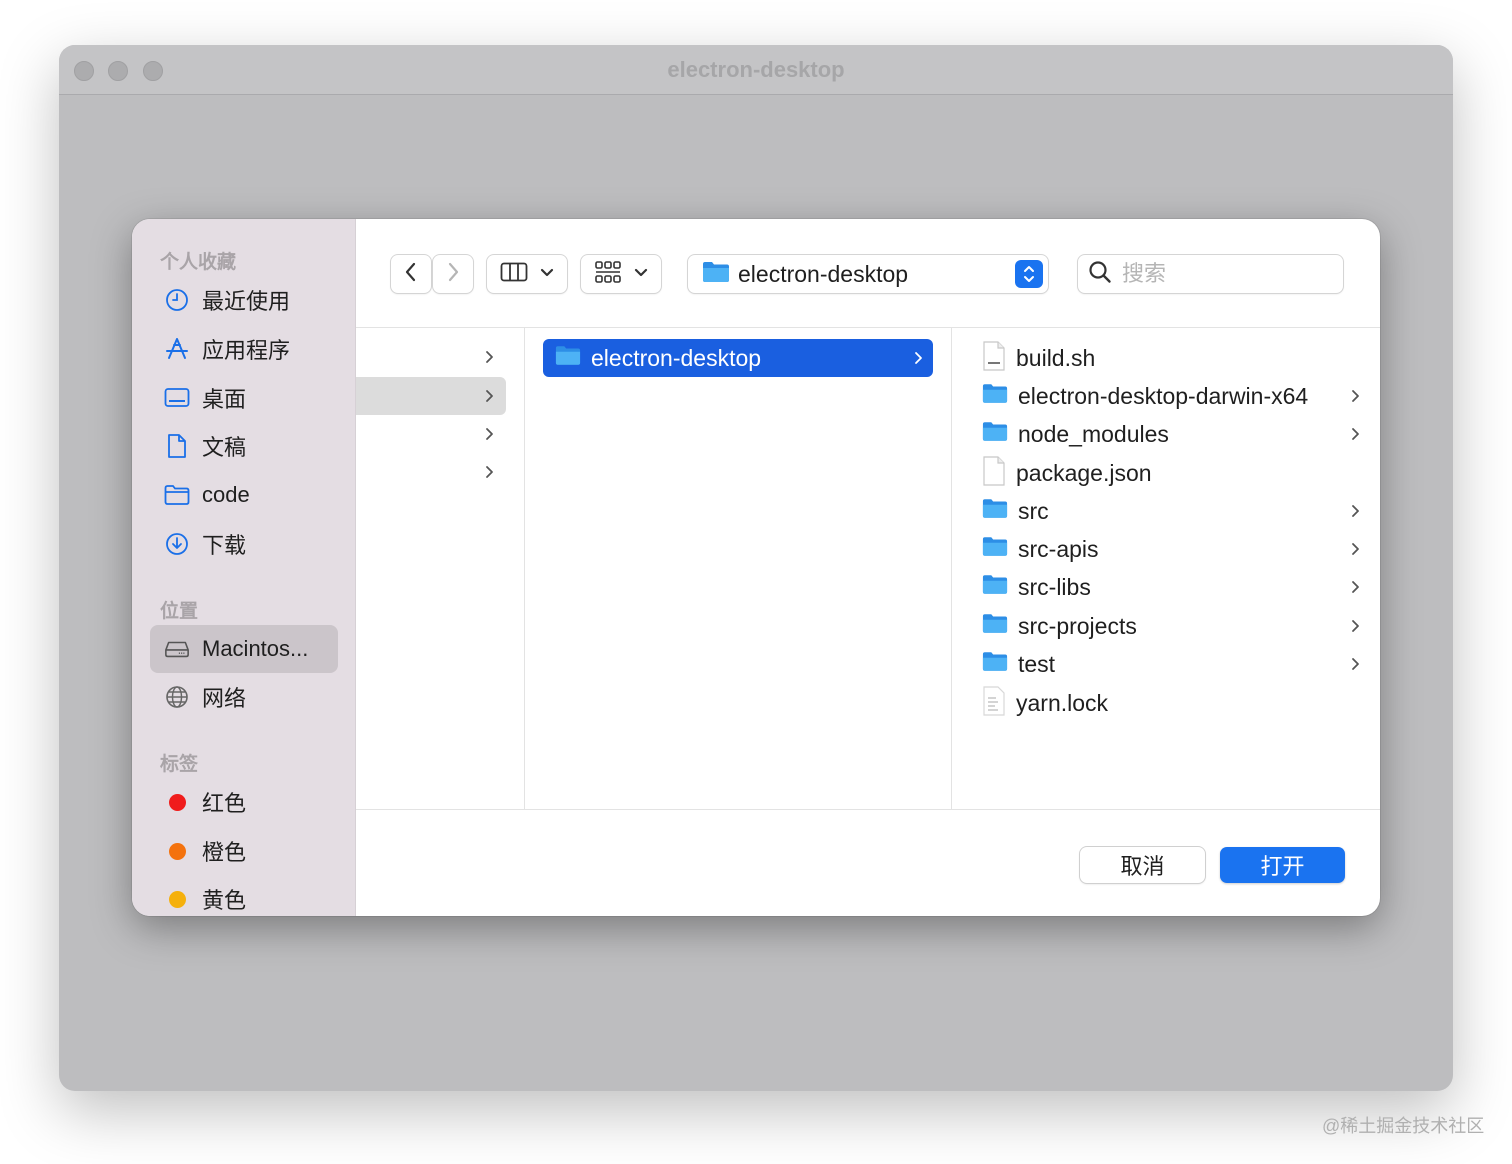 The height and width of the screenshot is (1164, 1512). I want to click on toolbar: electron-desktop, so click(868, 273).